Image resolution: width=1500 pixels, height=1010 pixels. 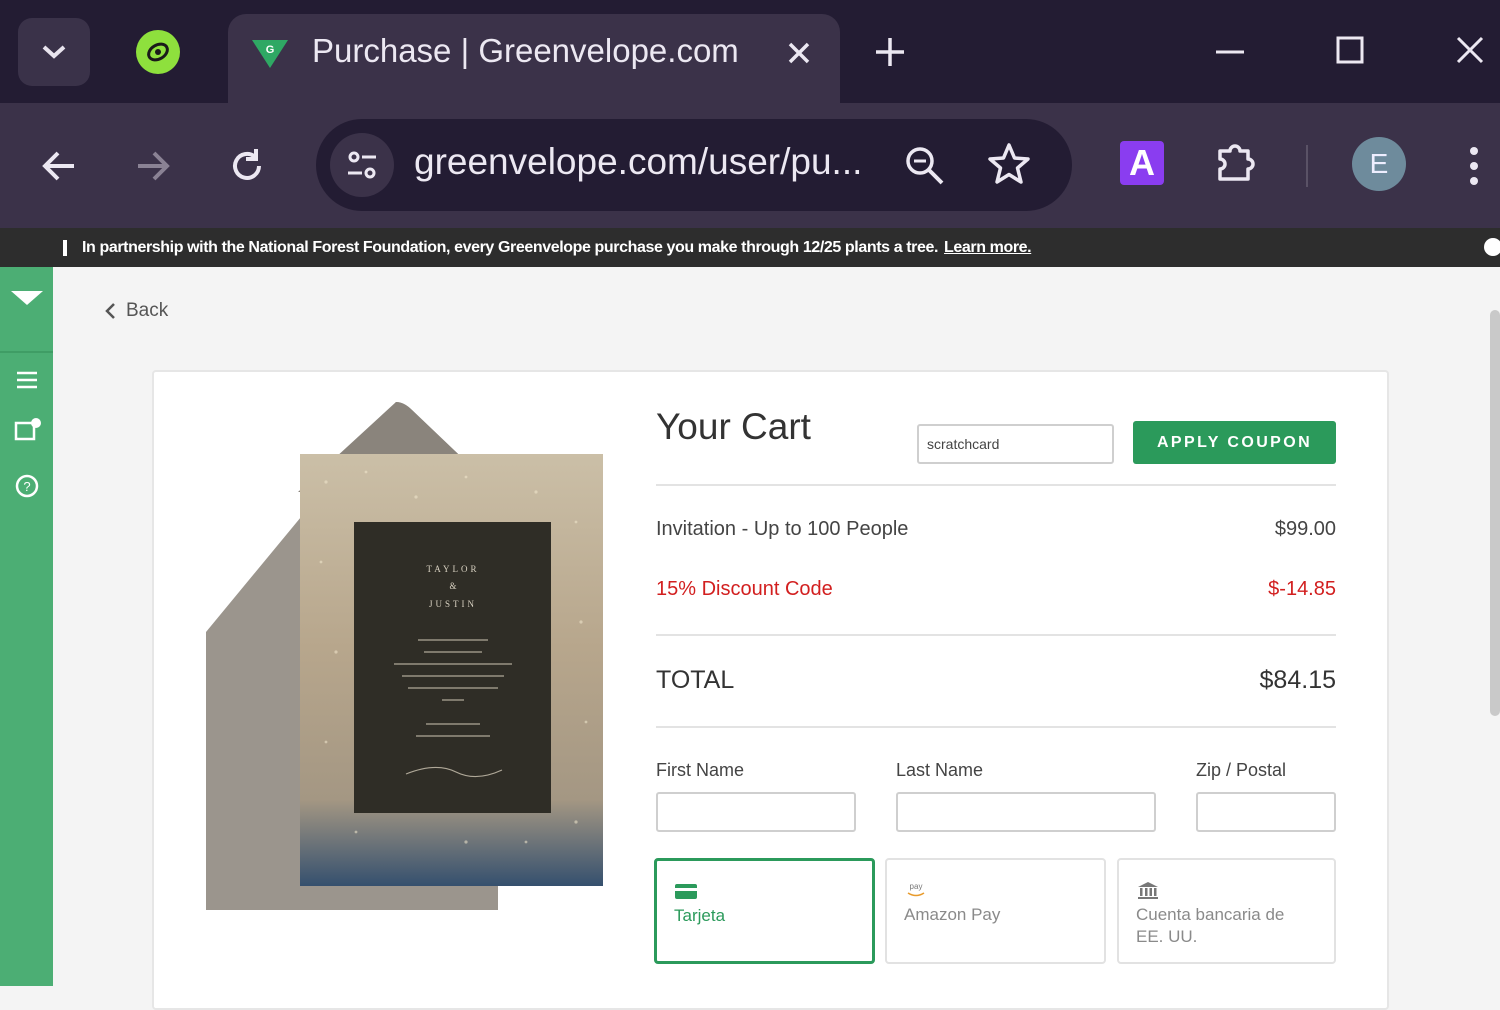 What do you see at coordinates (890, 52) in the screenshot?
I see `new-tab-icon` at bounding box center [890, 52].